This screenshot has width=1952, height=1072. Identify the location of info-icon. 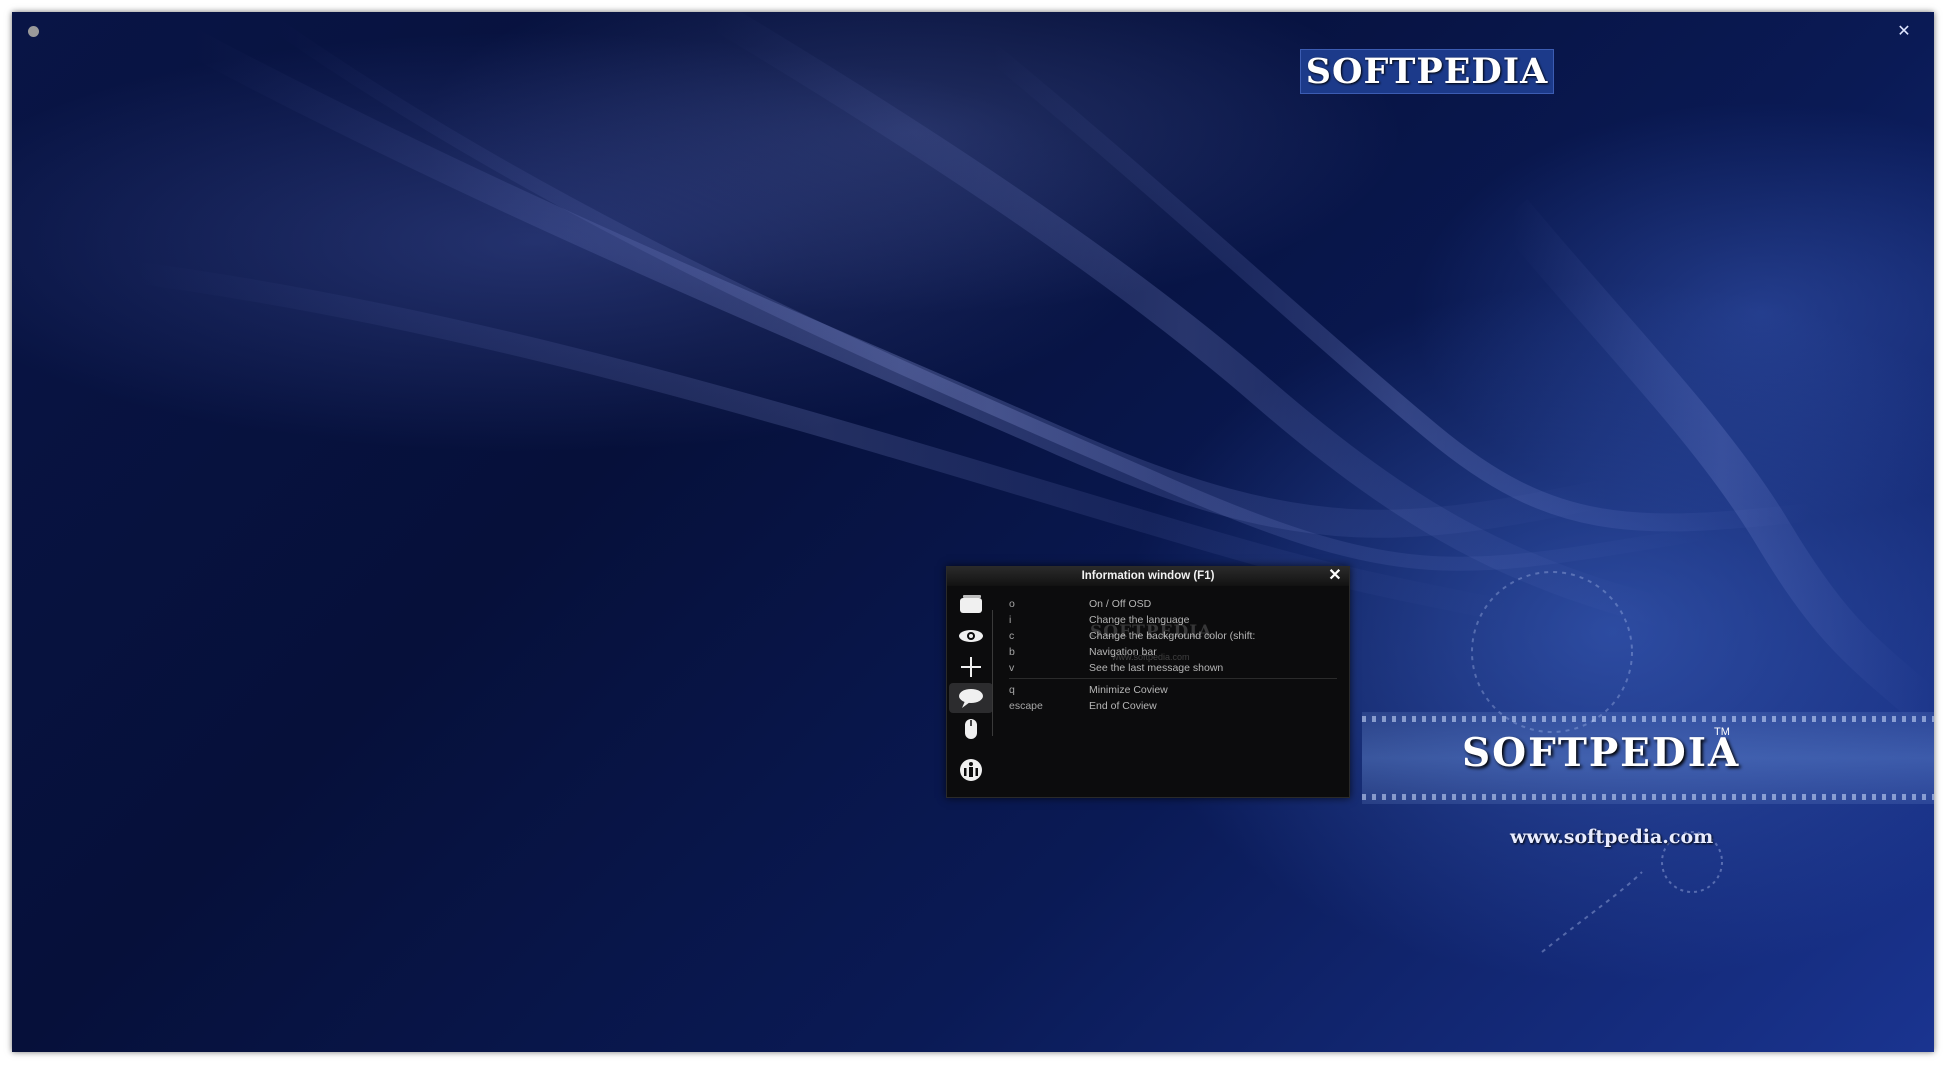
(971, 770).